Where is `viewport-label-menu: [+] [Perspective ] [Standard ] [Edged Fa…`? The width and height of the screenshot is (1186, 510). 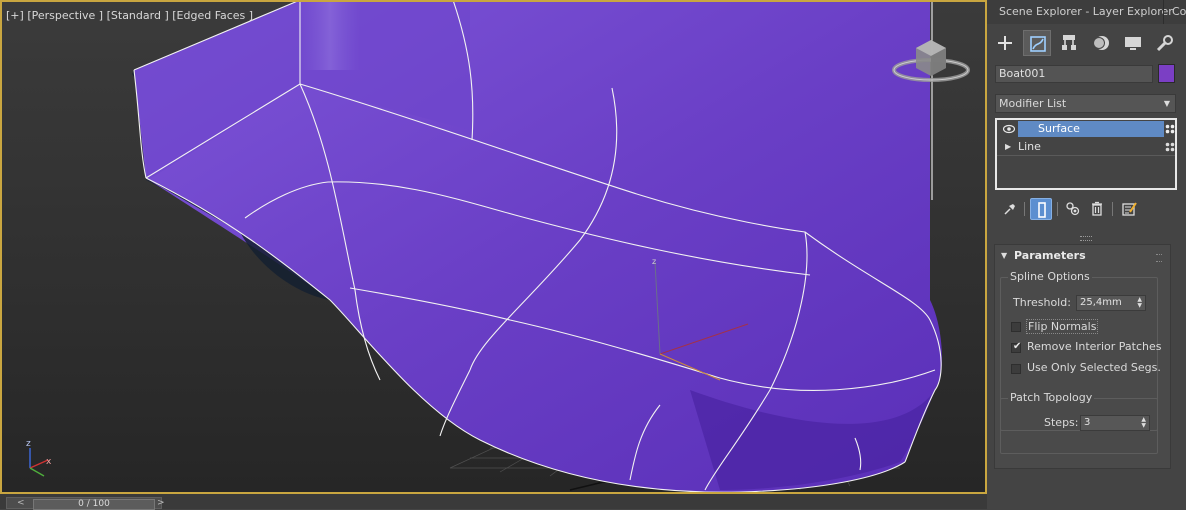
viewport-label-menu: [+] [Perspective ] [Standard ] [Edged Fa… is located at coordinates (129, 15).